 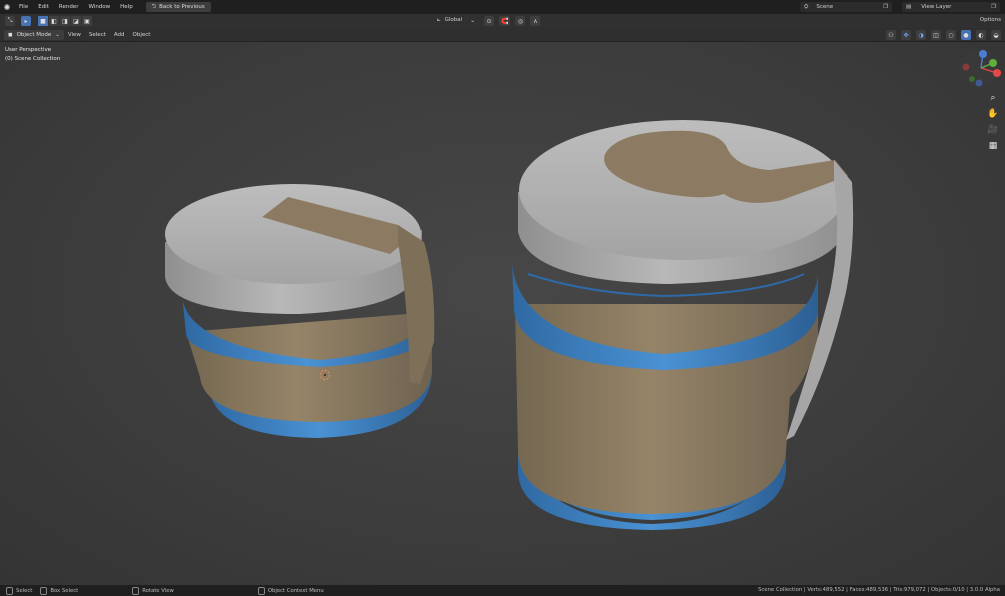 I want to click on scene-selector: ⛭ Scene ❐, so click(x=846, y=7).